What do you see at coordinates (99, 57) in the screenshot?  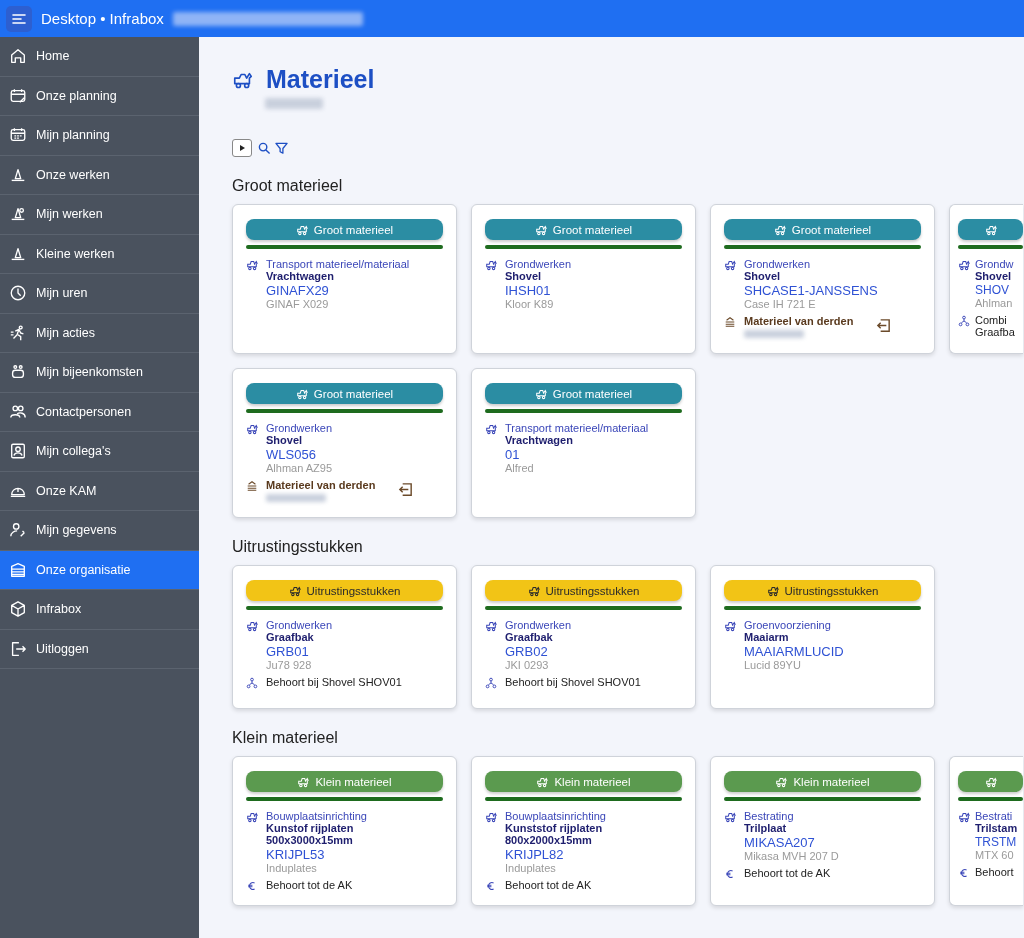 I see `sidebar-item: Home` at bounding box center [99, 57].